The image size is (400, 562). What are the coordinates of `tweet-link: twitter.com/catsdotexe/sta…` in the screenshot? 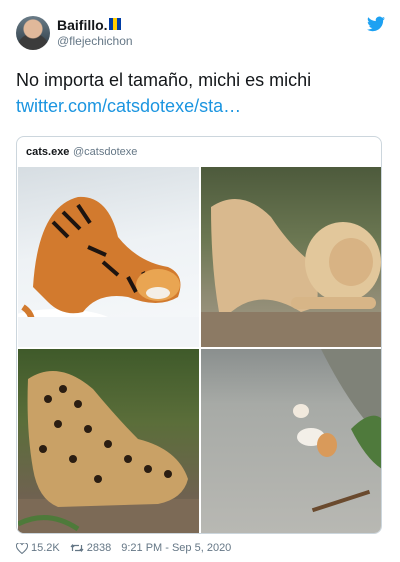 It's located at (128, 106).